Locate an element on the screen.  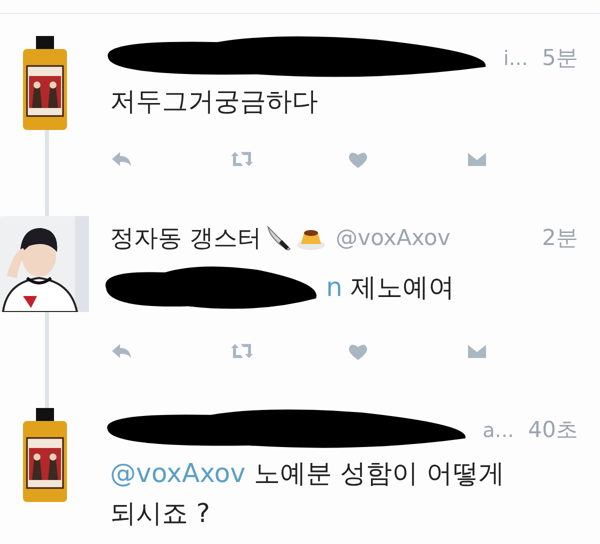
timestamp: 5분 is located at coordinates (560, 58).